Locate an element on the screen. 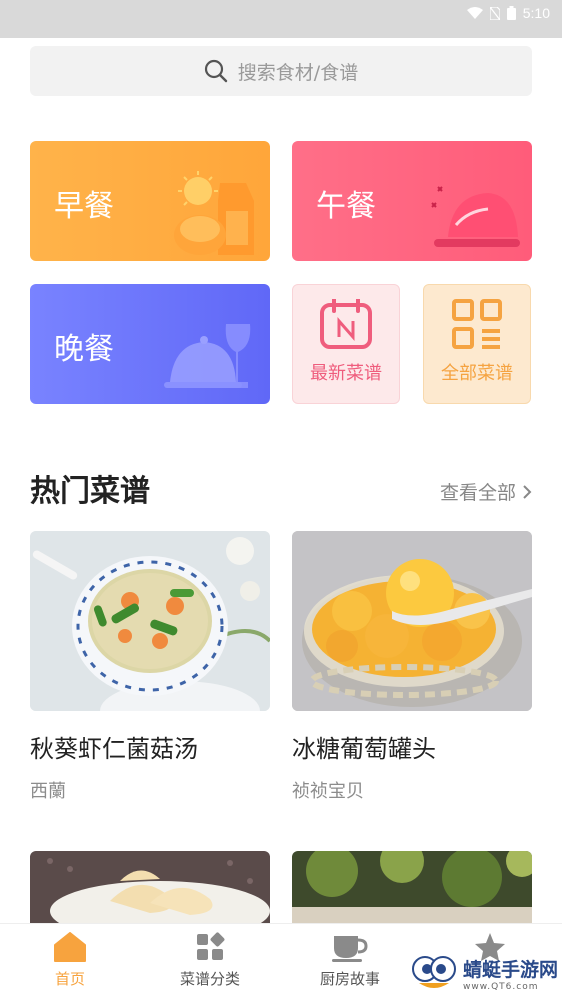 The height and width of the screenshot is (999, 562). breakfast-illustration-icon is located at coordinates (214, 213).